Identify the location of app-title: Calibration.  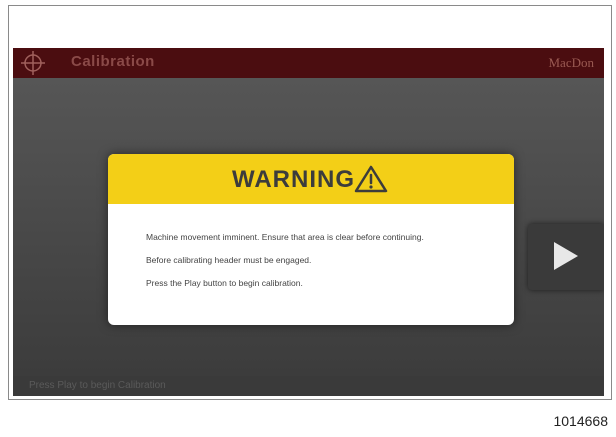
(113, 61).